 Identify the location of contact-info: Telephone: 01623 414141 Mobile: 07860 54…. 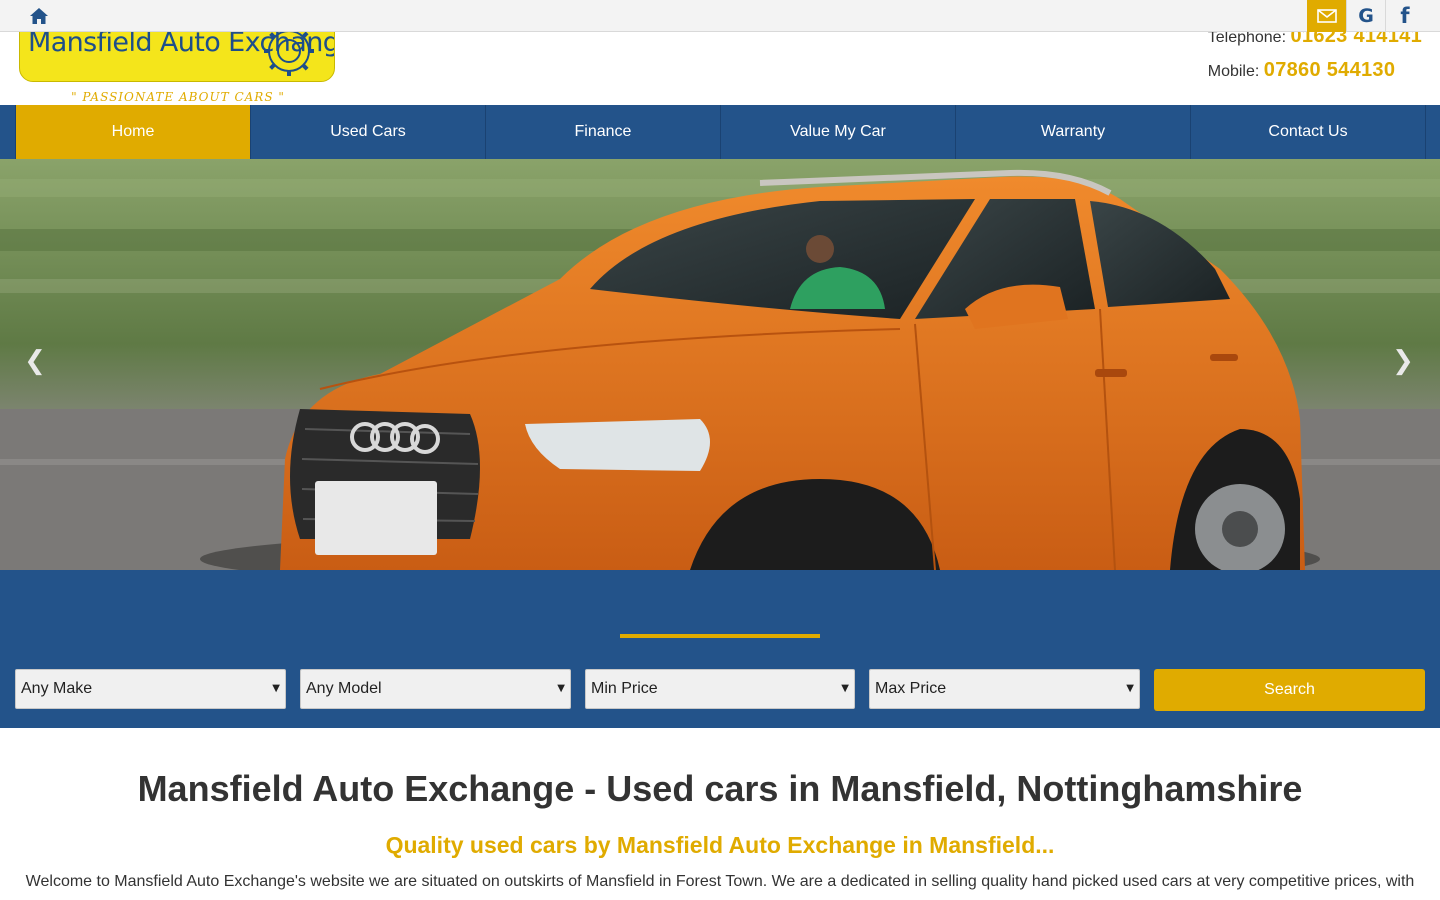
(1315, 58).